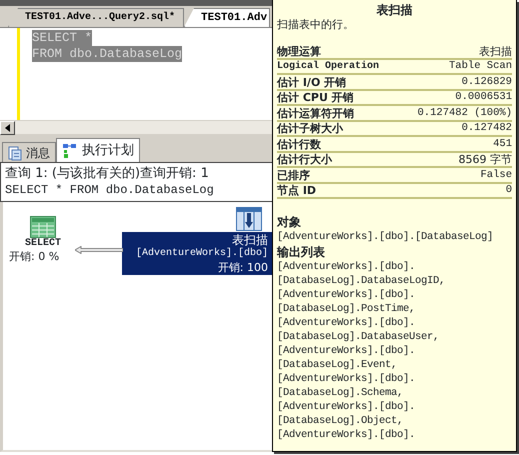 Image resolution: width=519 pixels, height=455 pixels. What do you see at coordinates (296, 190) in the screenshot?
I see `property-name: 节点 ID` at bounding box center [296, 190].